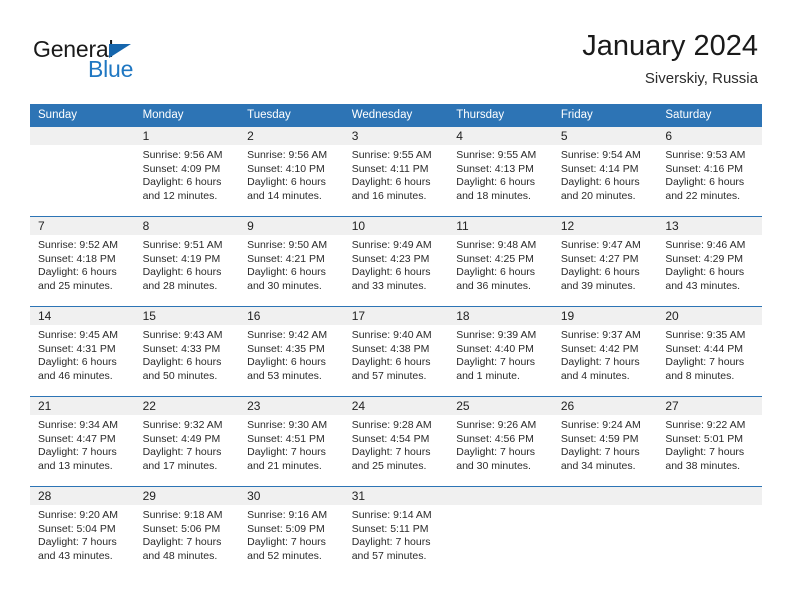 The width and height of the screenshot is (792, 612). I want to click on page-subtitle-location: Siverskiy, Russia, so click(701, 78).